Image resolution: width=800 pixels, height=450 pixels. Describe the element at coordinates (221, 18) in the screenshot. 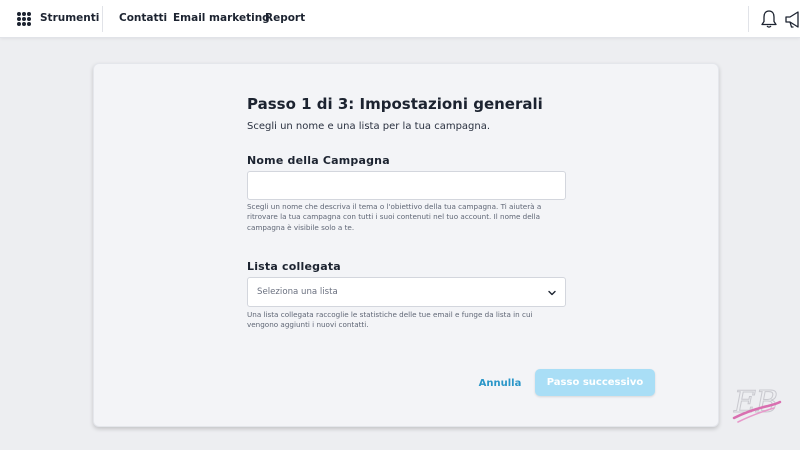

I see `nav-email-marketing-link: Email marketing` at that location.